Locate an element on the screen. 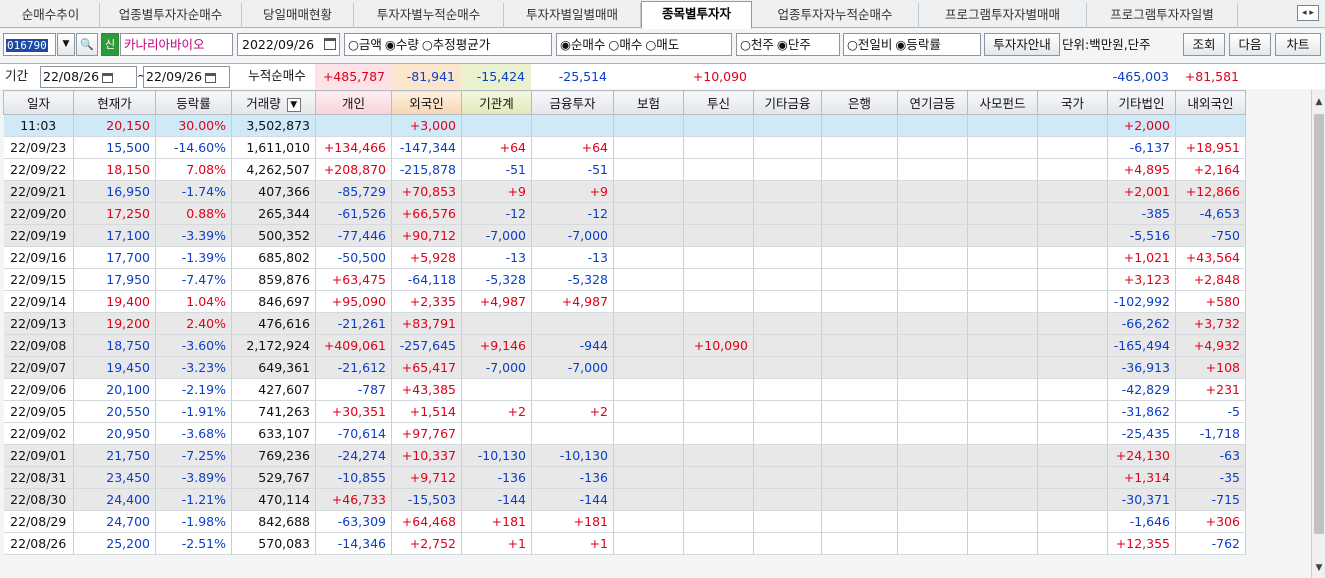  col-header-fin-invest: 금융투자 is located at coordinates (572, 102).